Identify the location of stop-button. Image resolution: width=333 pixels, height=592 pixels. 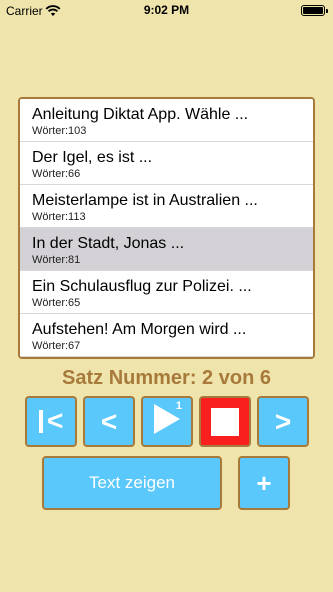
(225, 421).